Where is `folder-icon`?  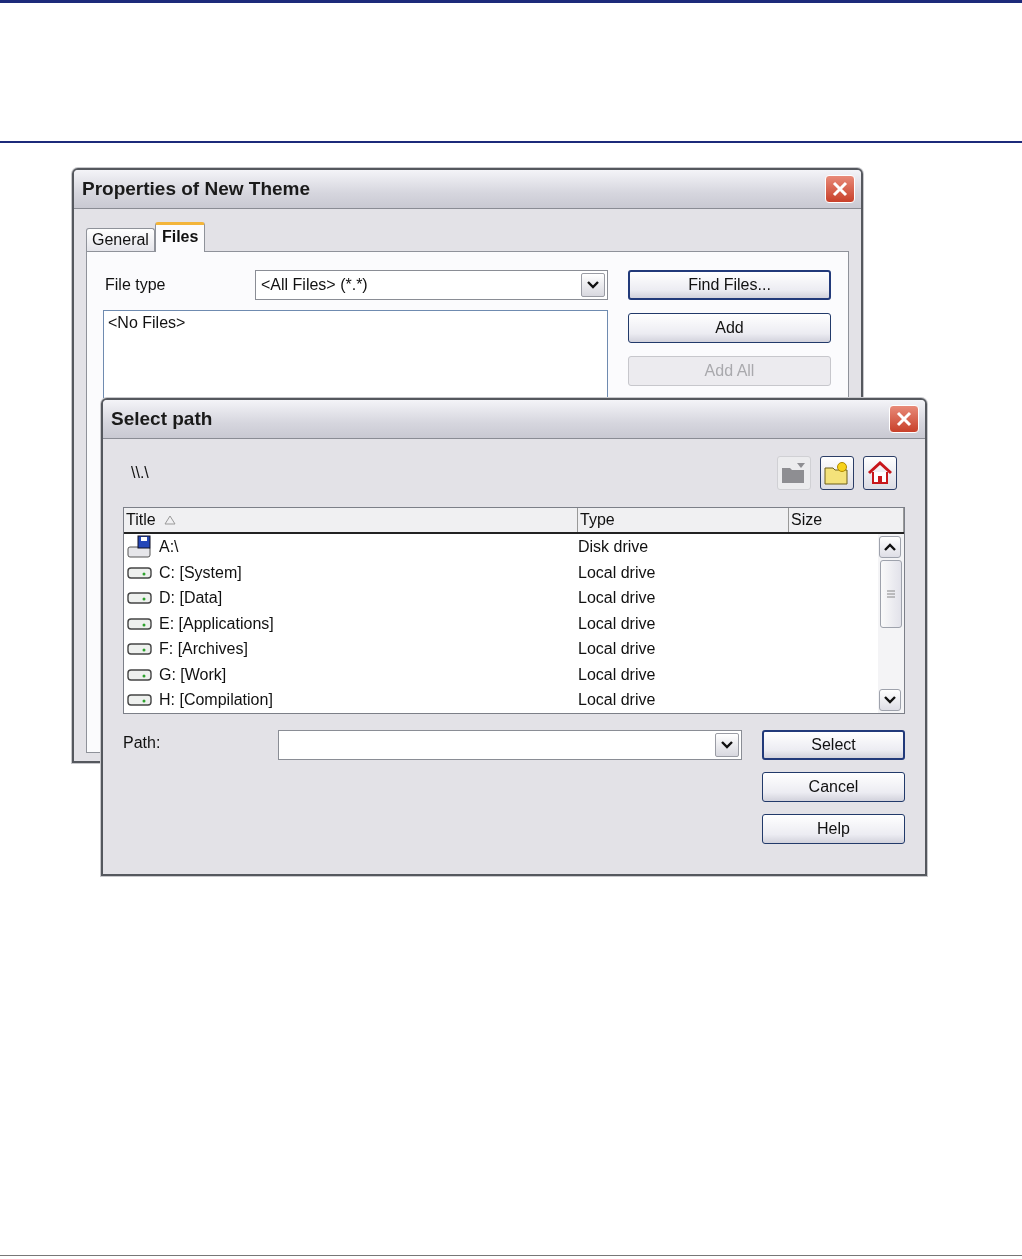 folder-icon is located at coordinates (794, 473).